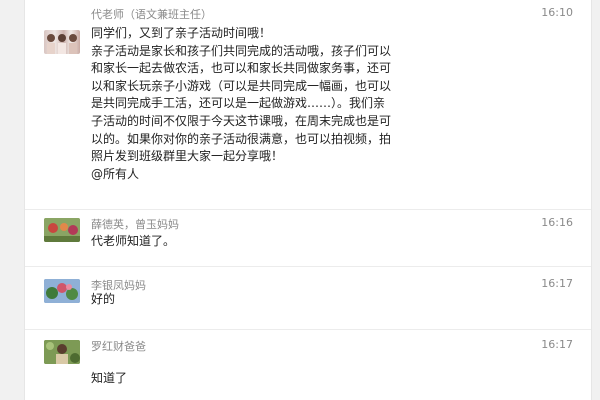  What do you see at coordinates (332, 175) in the screenshot?
I see `mention-all-link: @所有人` at bounding box center [332, 175].